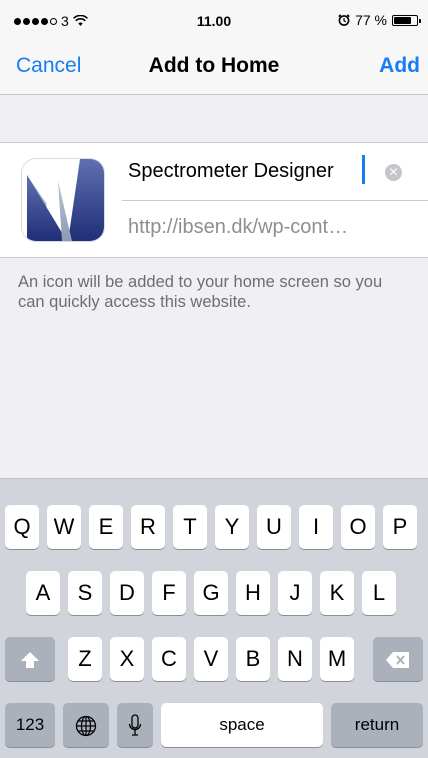 This screenshot has height=758, width=428. What do you see at coordinates (295, 593) in the screenshot?
I see `key-j: J` at bounding box center [295, 593].